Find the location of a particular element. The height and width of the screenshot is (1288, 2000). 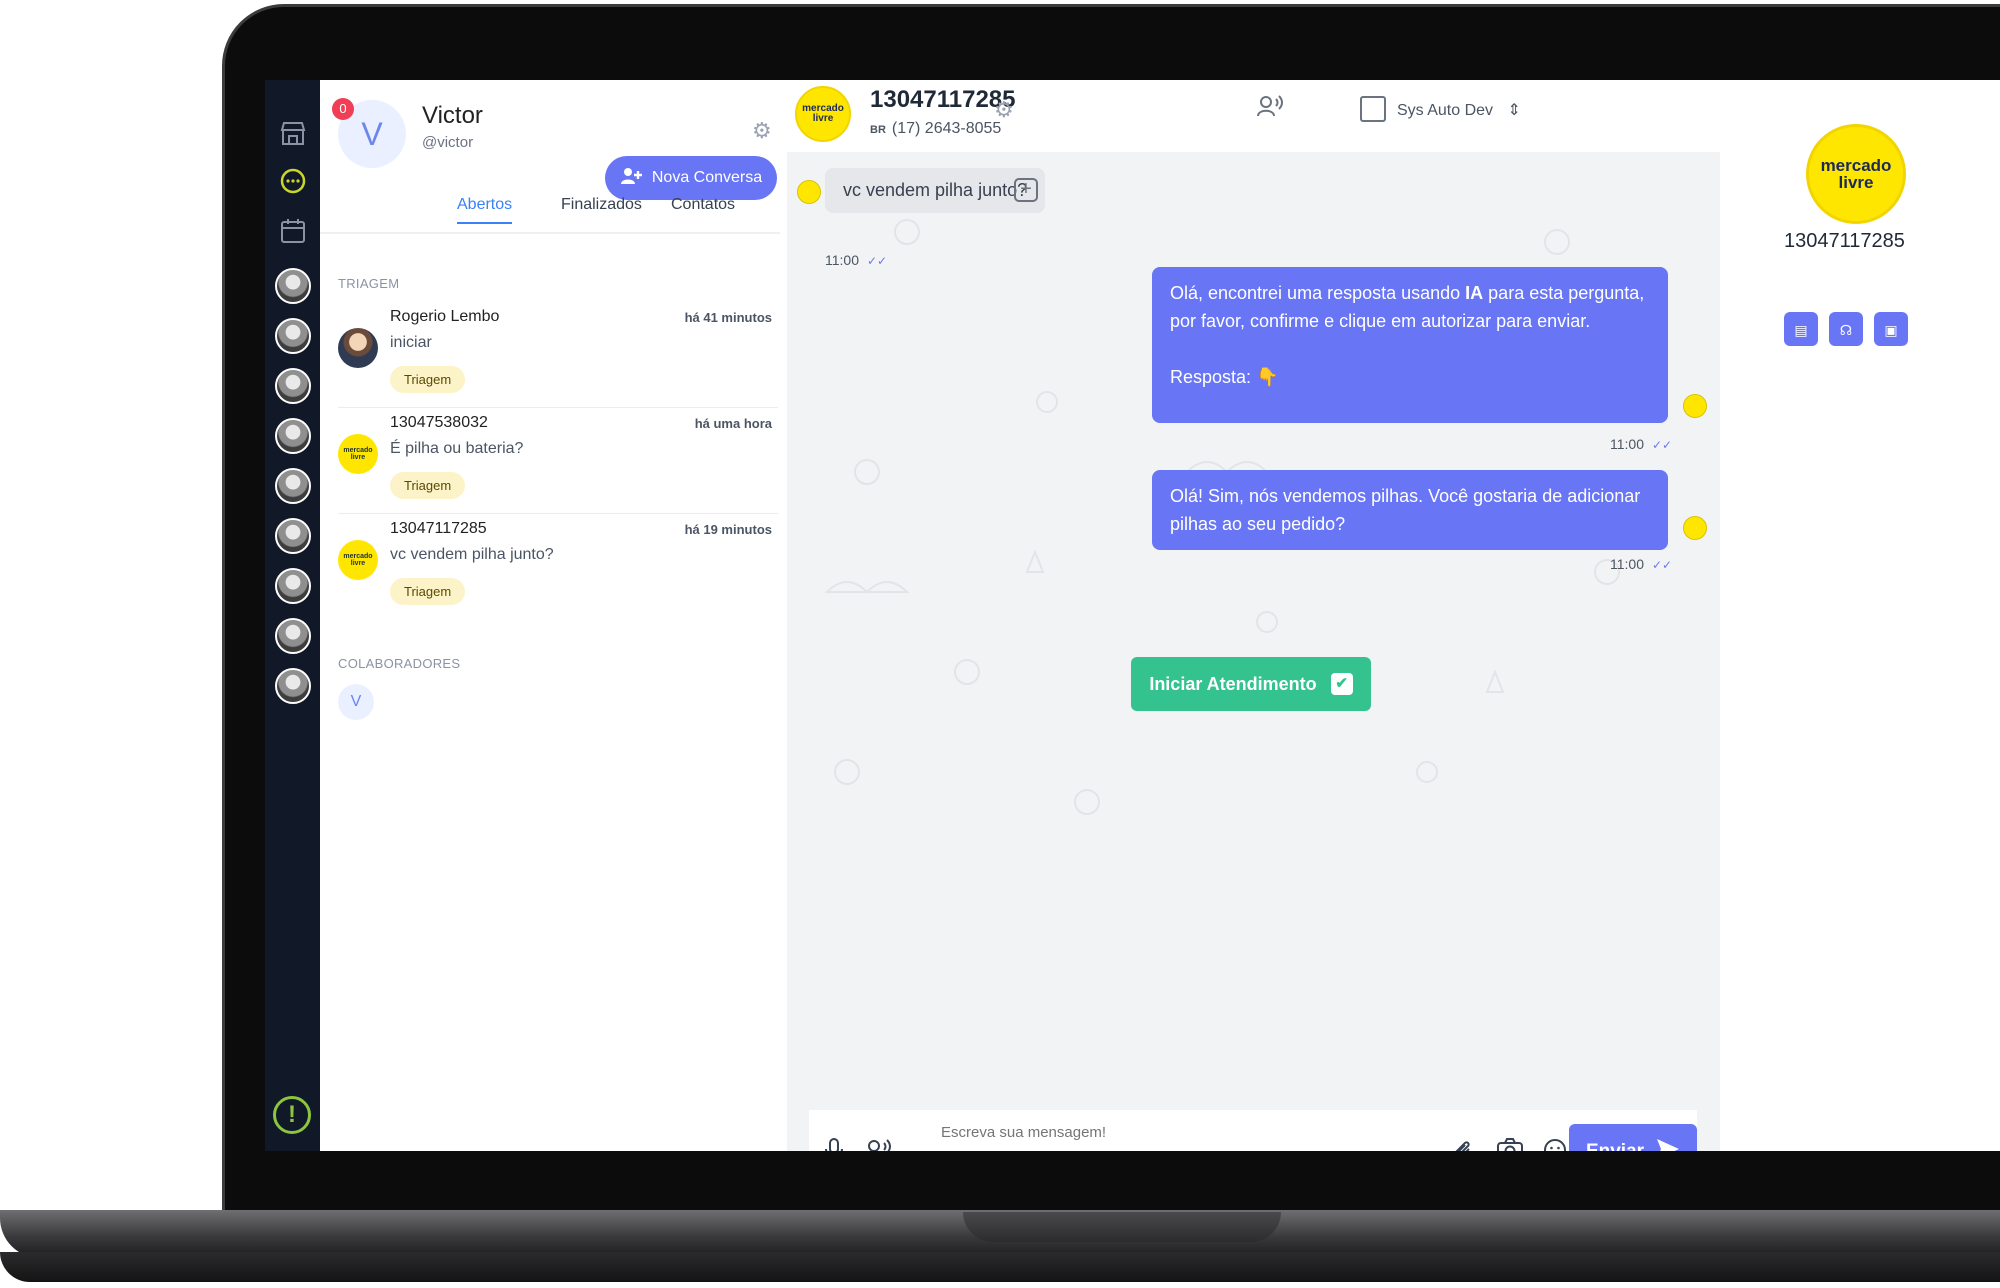

conversation-name: Rogerio Lembo is located at coordinates (445, 316).